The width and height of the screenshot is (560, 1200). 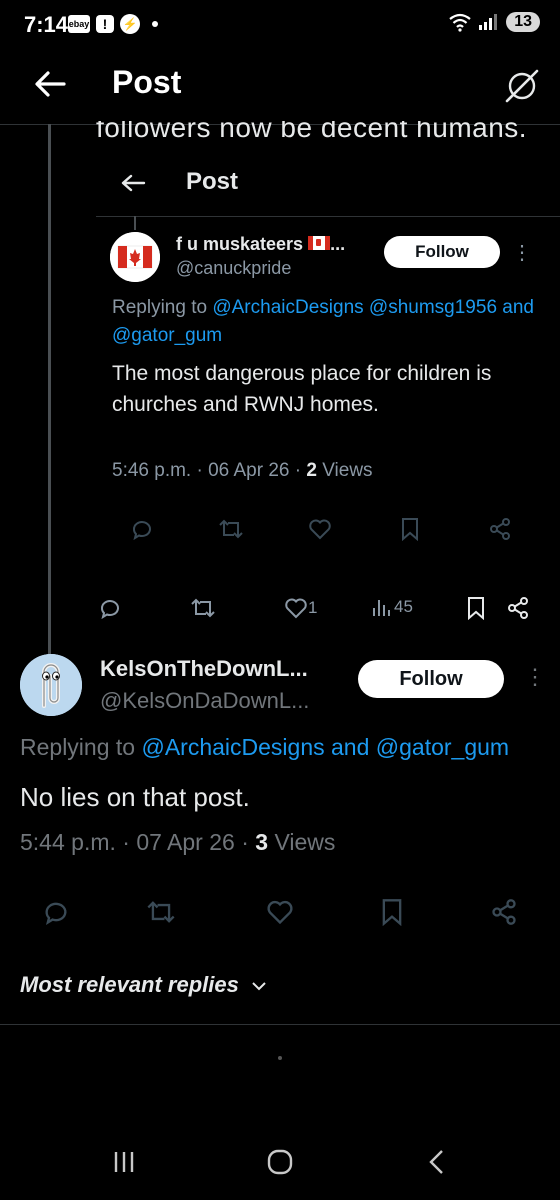 I want to click on tweet-body: No lies on that post., so click(x=135, y=797).